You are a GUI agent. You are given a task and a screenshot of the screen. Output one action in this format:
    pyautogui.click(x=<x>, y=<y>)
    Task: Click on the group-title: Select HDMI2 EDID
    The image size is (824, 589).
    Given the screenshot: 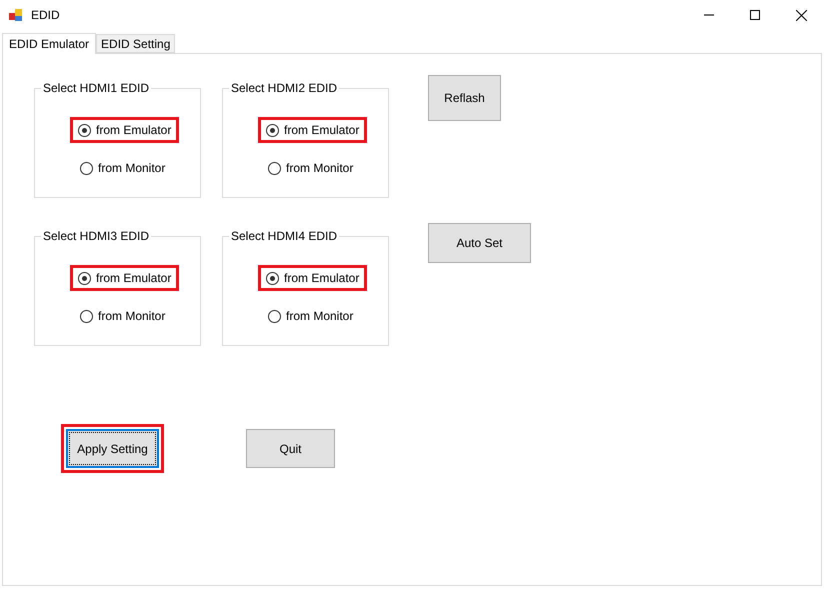 What is the action you would take?
    pyautogui.click(x=284, y=88)
    